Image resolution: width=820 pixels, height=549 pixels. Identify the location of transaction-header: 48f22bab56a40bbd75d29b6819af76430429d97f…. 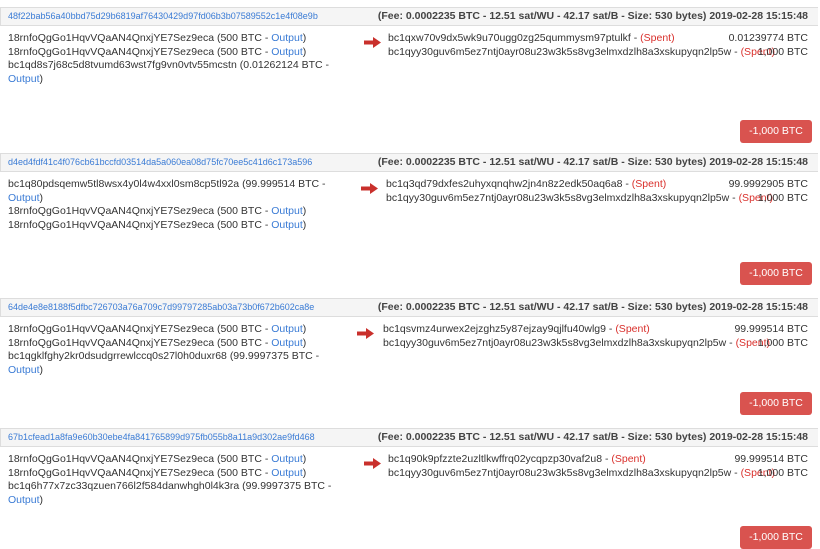
(409, 16).